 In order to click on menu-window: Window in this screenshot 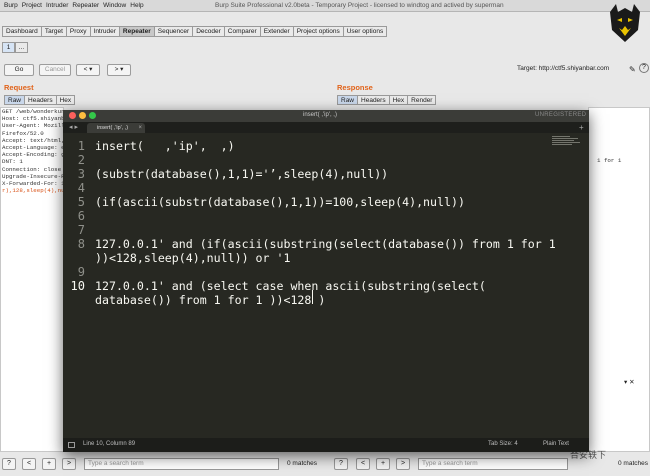, I will do `click(114, 5)`.